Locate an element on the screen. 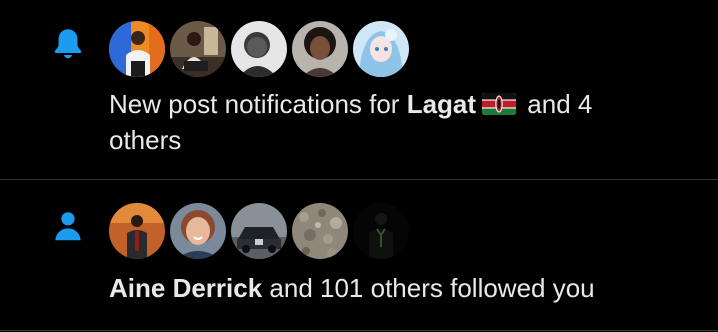 The height and width of the screenshot is (332, 718). bell-icon is located at coordinates (68, 44).